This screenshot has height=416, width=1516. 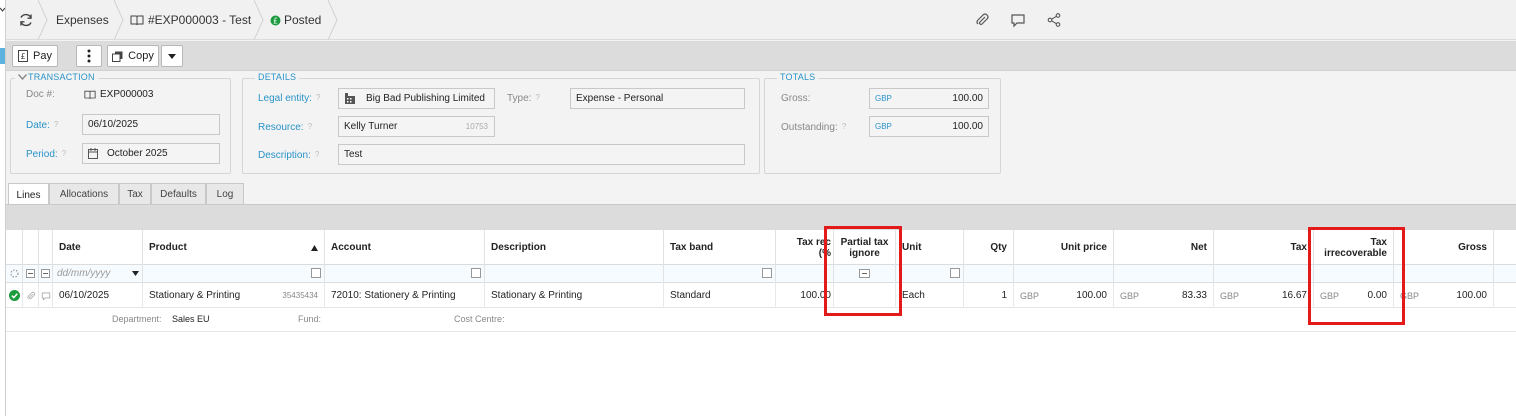 I want to click on tab-log: Log, so click(x=225, y=194).